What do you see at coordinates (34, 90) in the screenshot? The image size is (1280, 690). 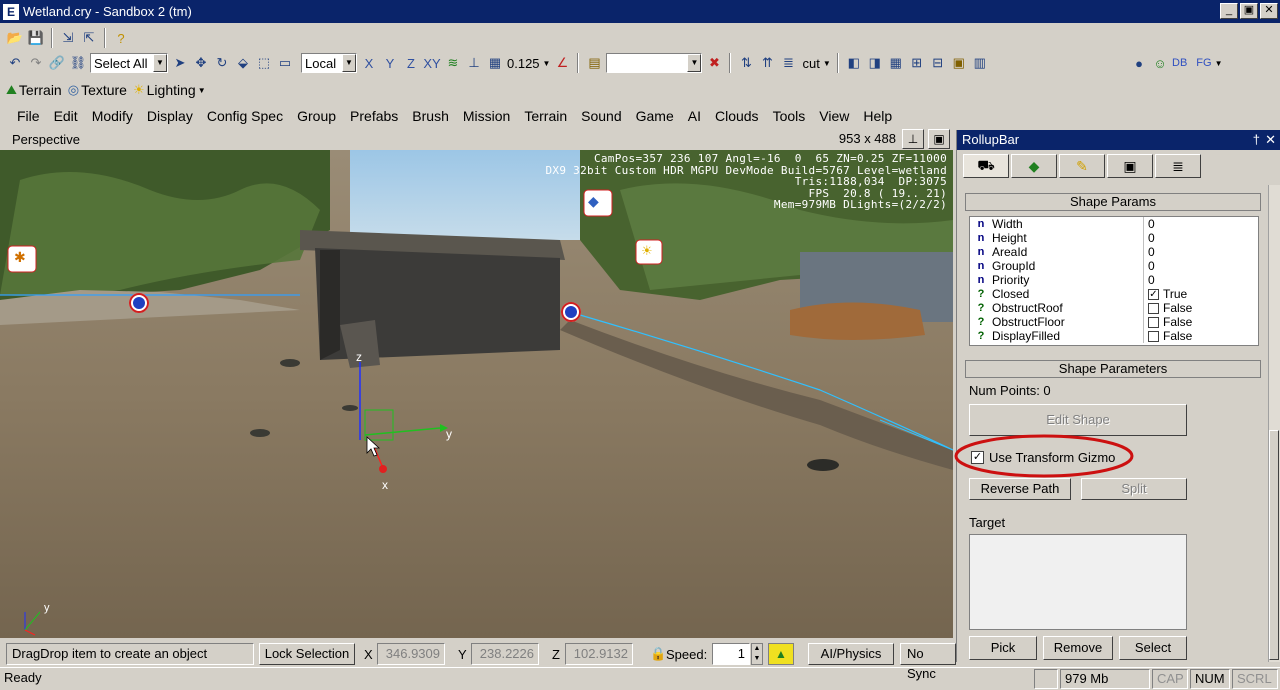 I see `terrain-button: ⛰ Terrain` at bounding box center [34, 90].